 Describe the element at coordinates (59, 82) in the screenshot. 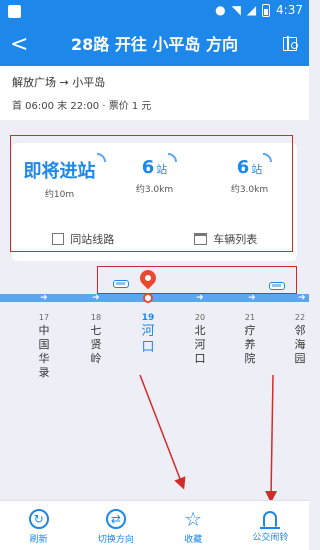

I see `route-path: 解放广场 → 小平岛` at that location.